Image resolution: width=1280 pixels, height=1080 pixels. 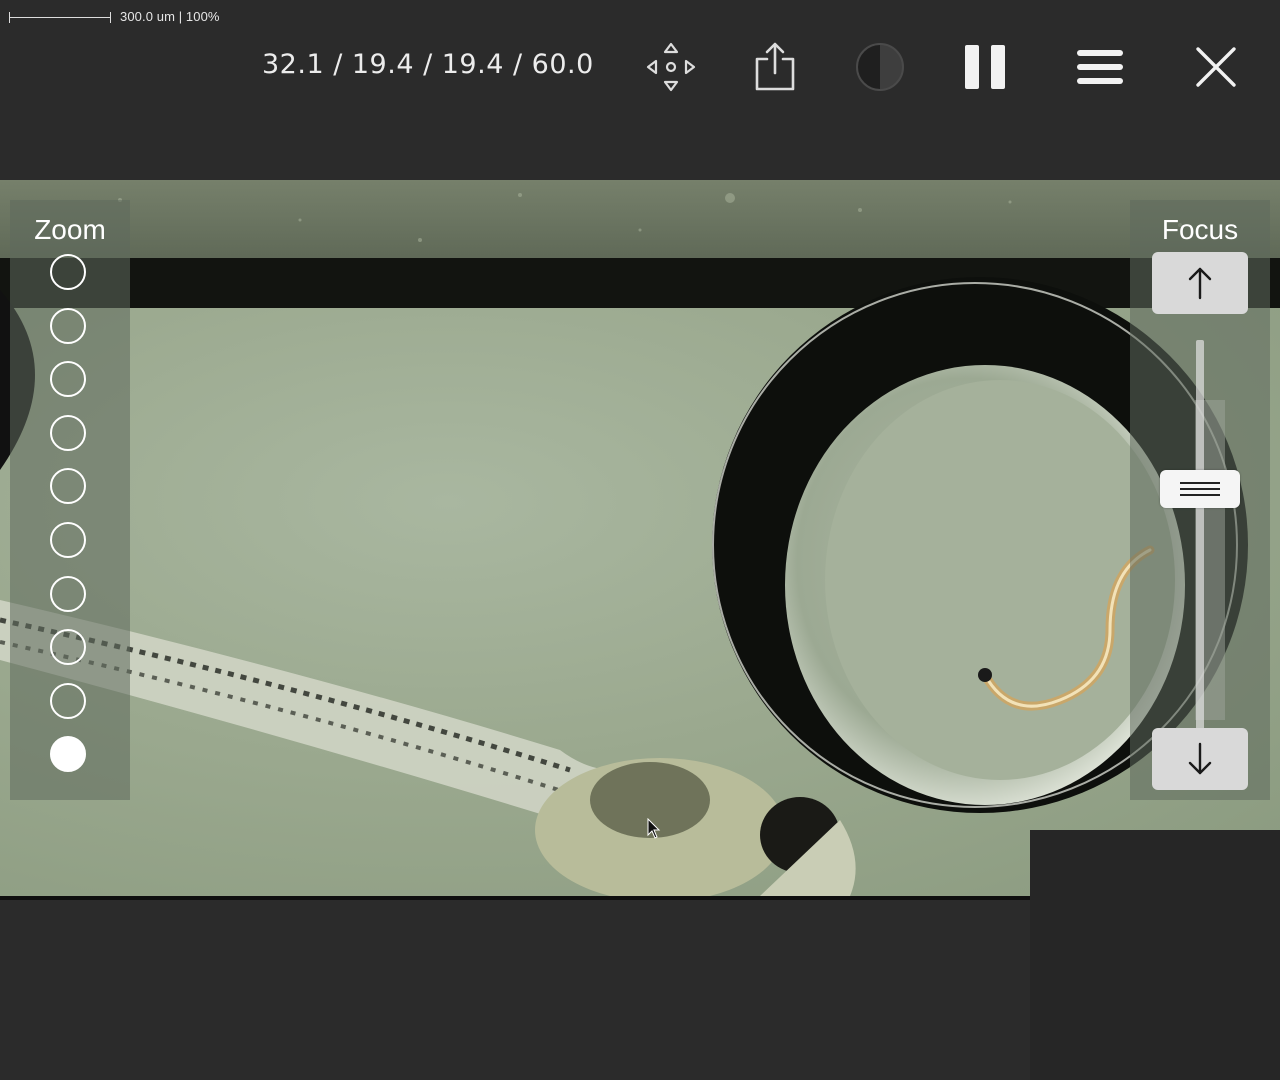 I want to click on zoom-level-10-button, so click(x=68, y=754).